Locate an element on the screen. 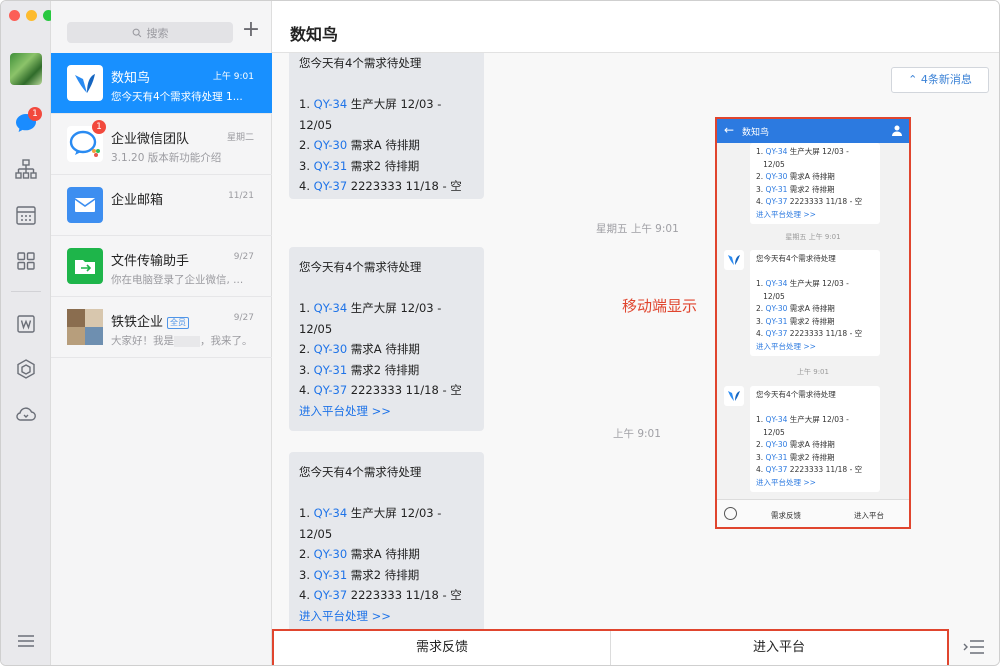 Image resolution: width=1000 pixels, height=666 pixels. mobile-message-line: 4. QY-37 2223333 11/18 - 空 is located at coordinates (815, 202).